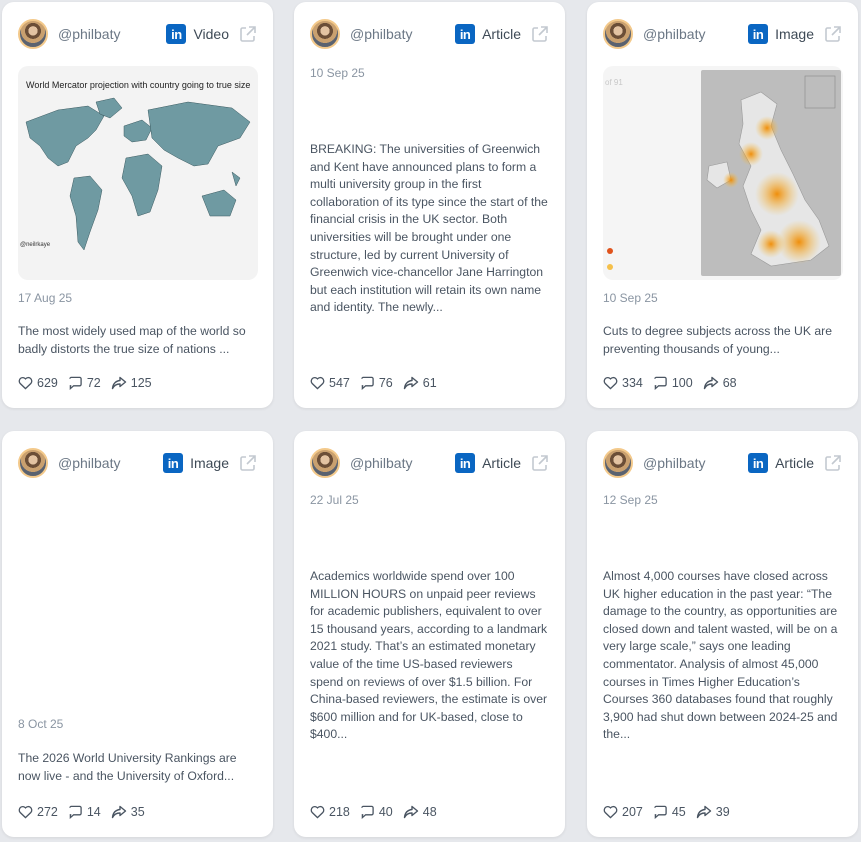 This screenshot has width=861, height=842. I want to click on likes-stat: 207, so click(623, 812).